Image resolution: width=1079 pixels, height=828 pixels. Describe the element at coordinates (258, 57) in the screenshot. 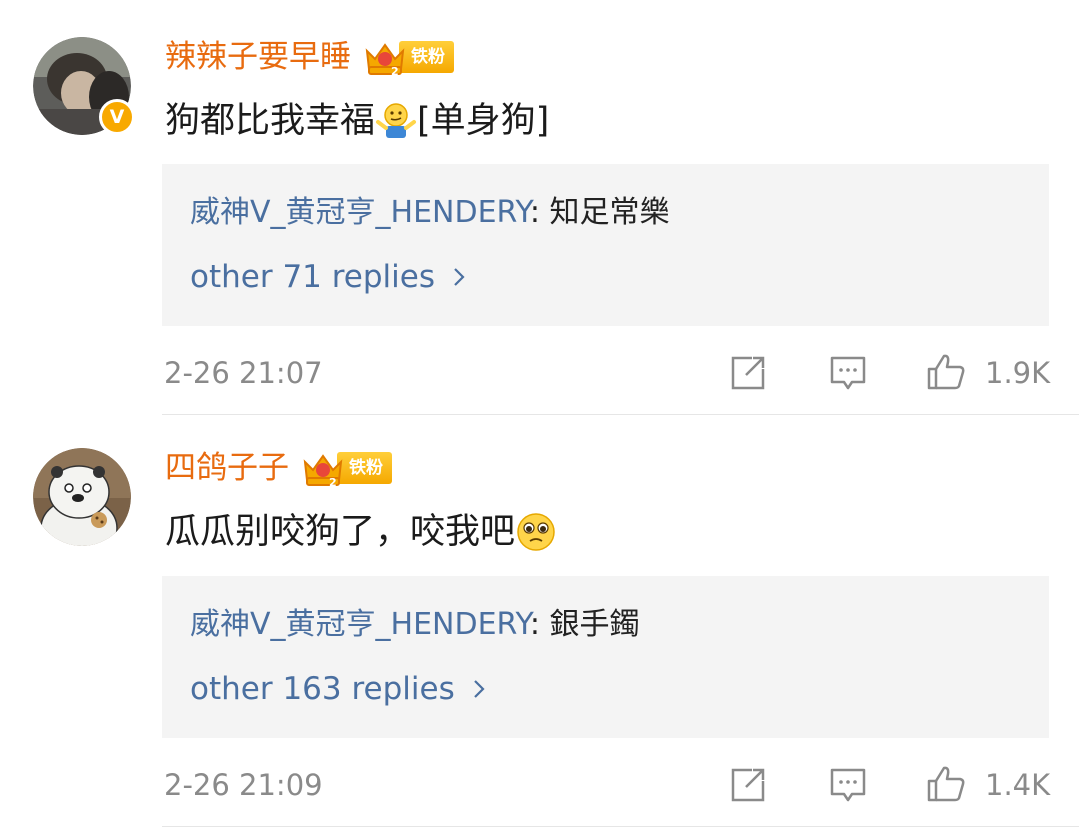

I see `username: 辣辣子要早睡` at that location.